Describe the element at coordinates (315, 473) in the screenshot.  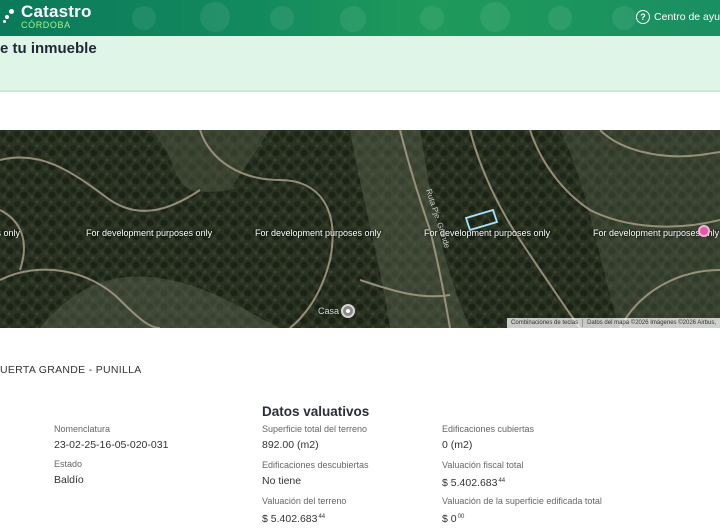
I see `field-edif-descubiertas: Edificaciones descubiertas No tiene` at that location.